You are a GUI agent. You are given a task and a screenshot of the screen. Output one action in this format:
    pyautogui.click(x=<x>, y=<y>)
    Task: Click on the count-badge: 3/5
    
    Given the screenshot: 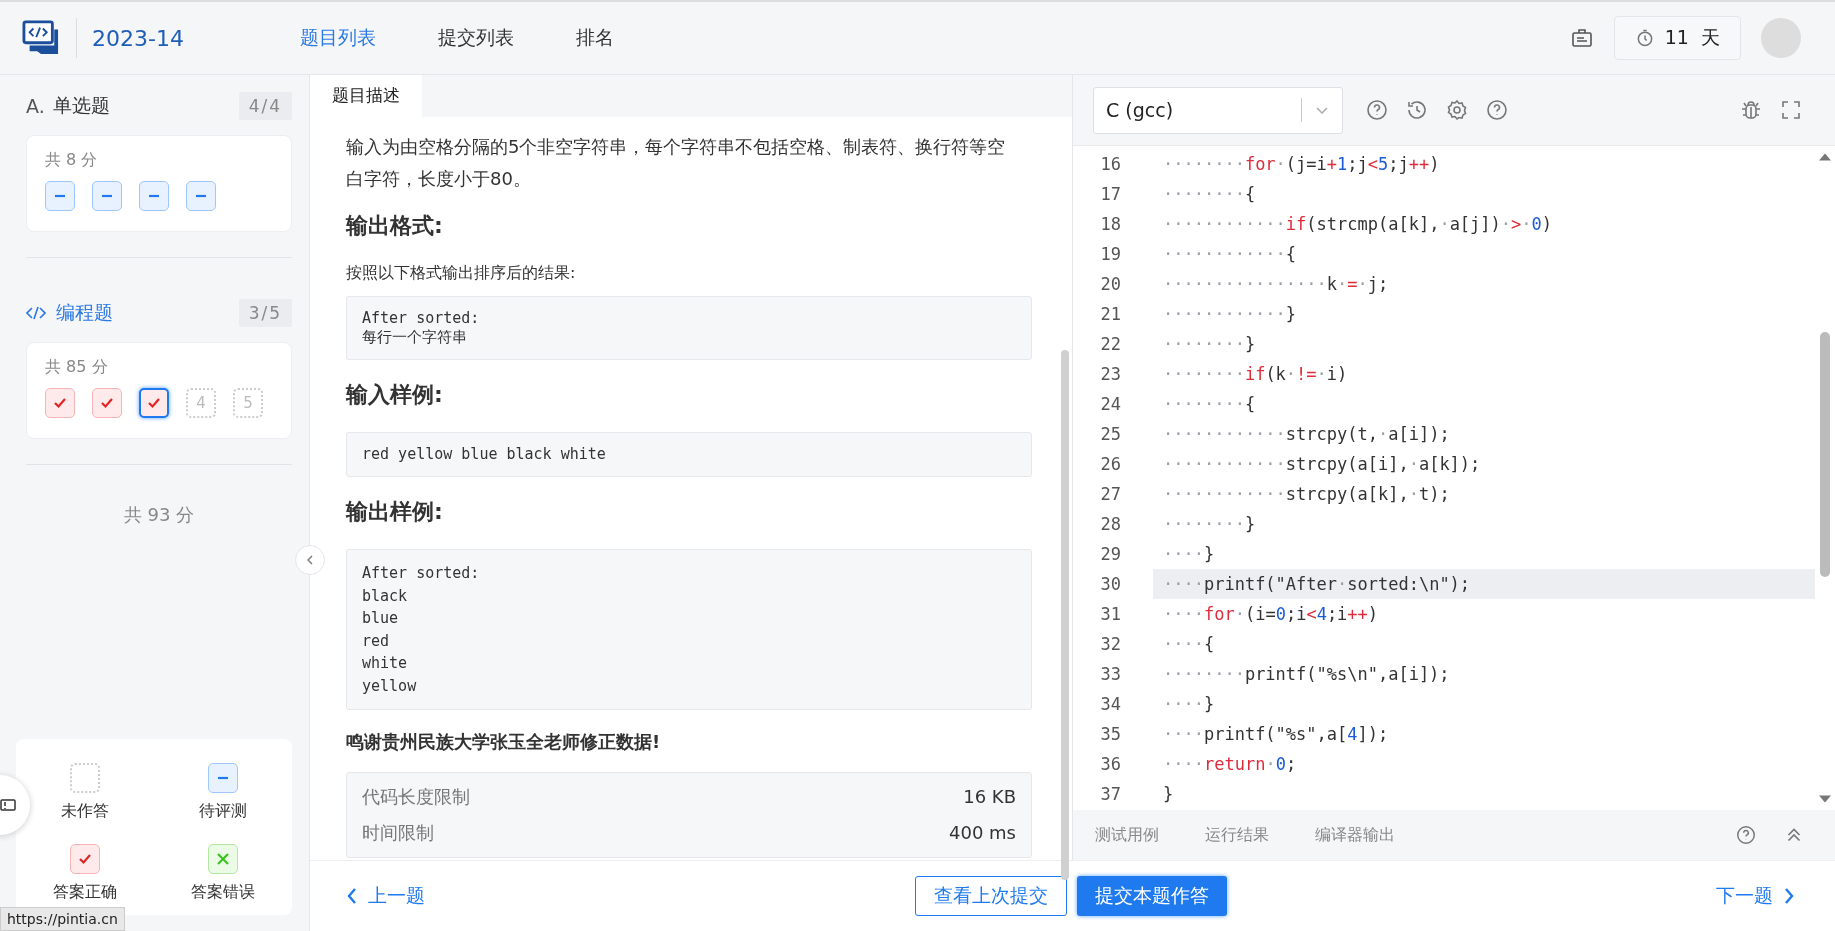 What is the action you would take?
    pyautogui.click(x=265, y=313)
    